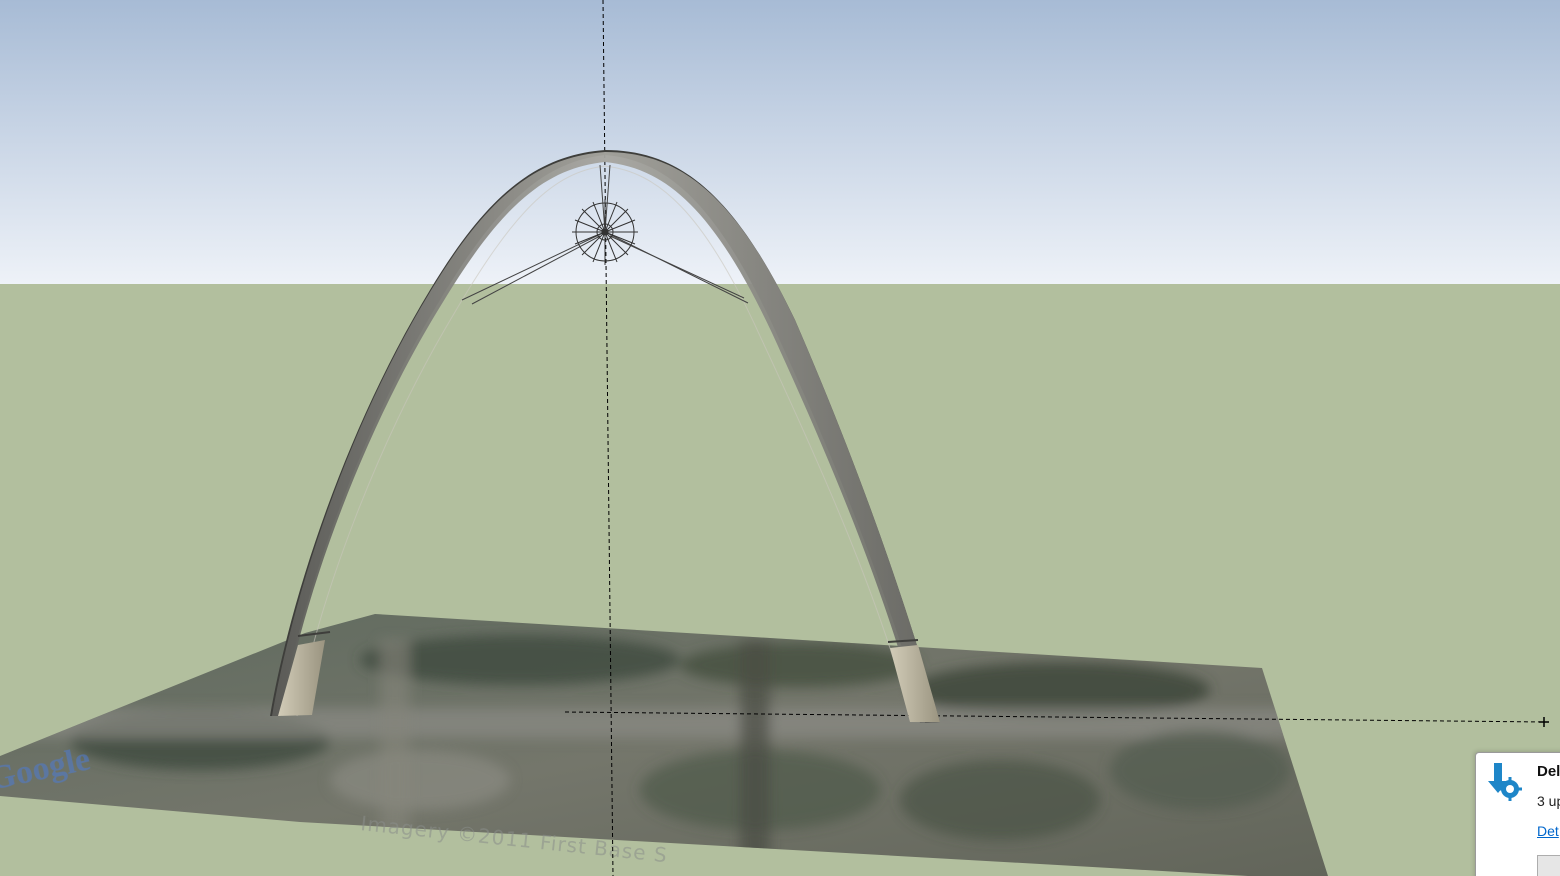  I want to click on notification-title: Del, so click(1548, 771).